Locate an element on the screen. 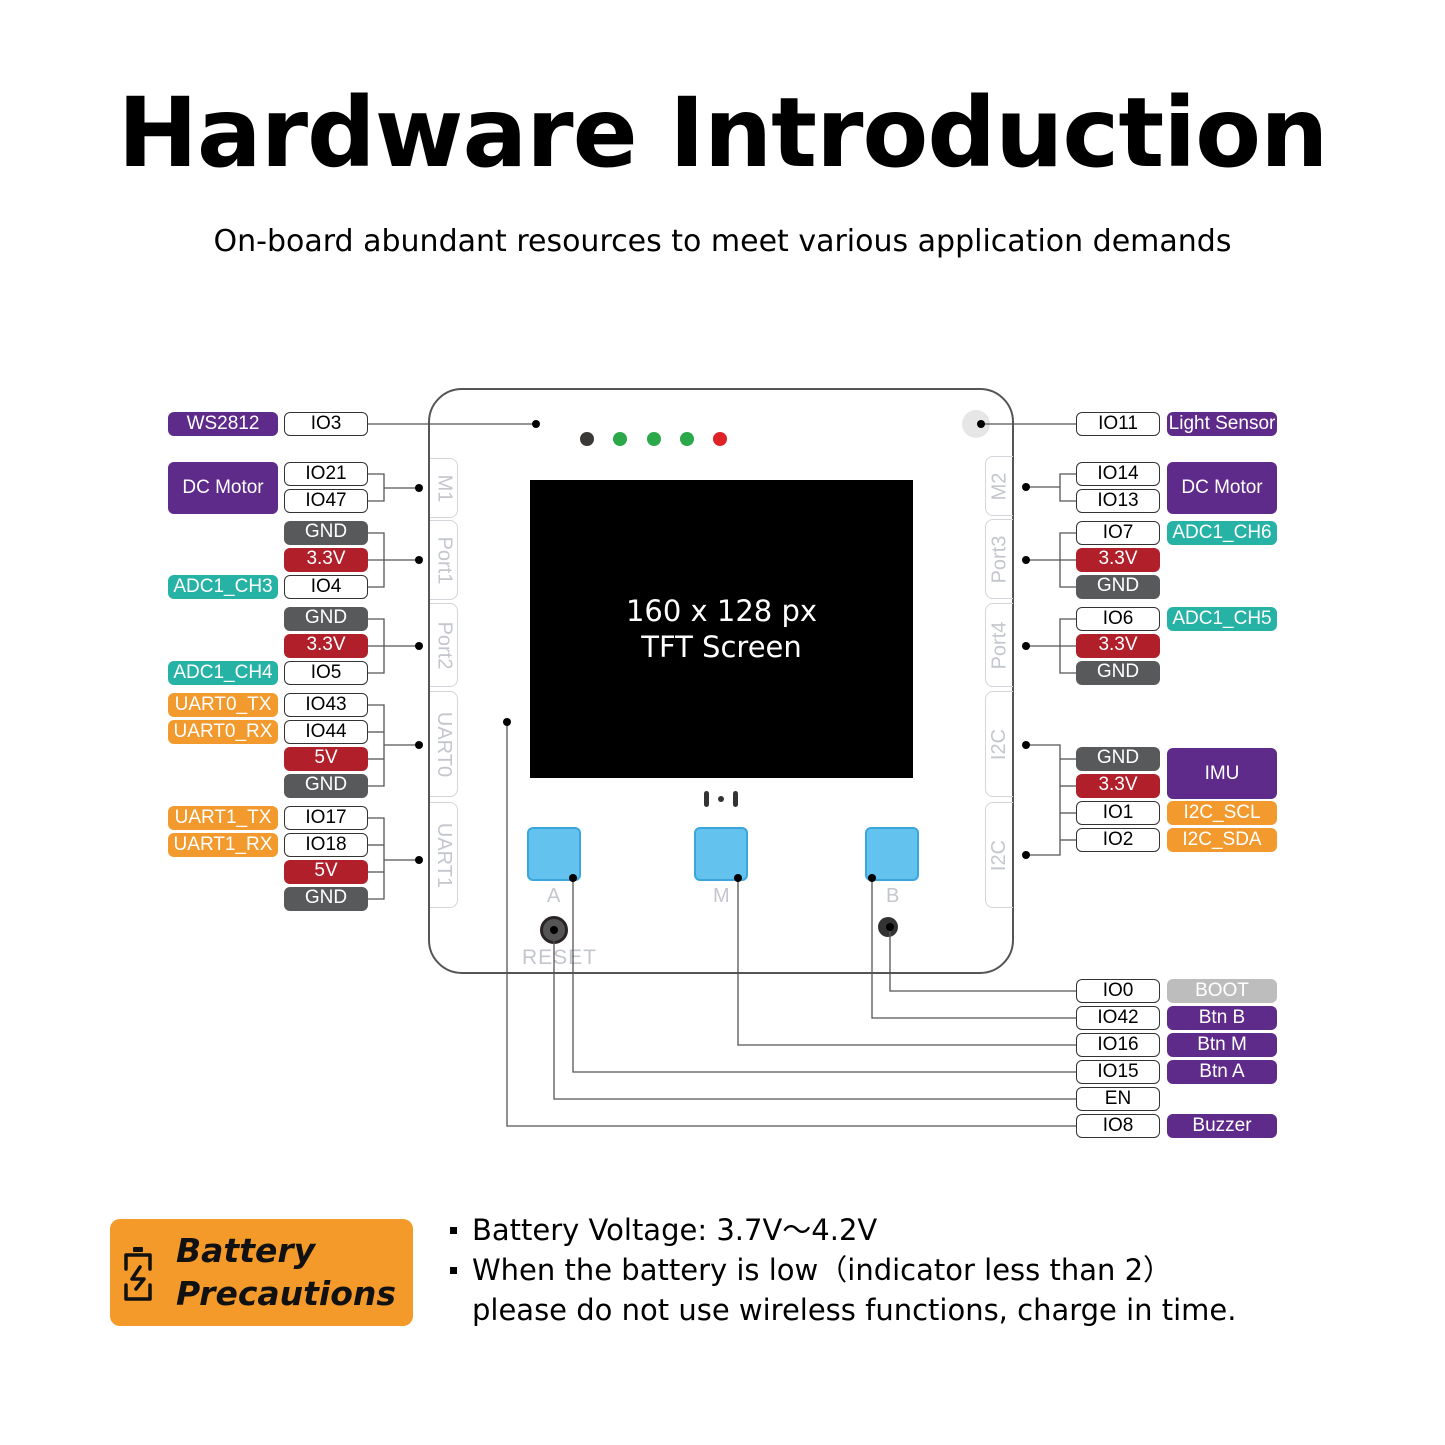 The width and height of the screenshot is (1445, 1445). func-btn-m: Btn M is located at coordinates (1222, 1045).